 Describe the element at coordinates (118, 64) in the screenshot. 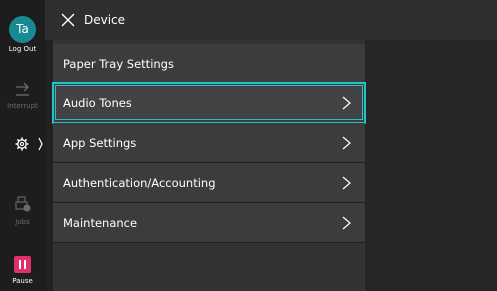

I see `menu-item-label: Paper Tray Settings` at that location.